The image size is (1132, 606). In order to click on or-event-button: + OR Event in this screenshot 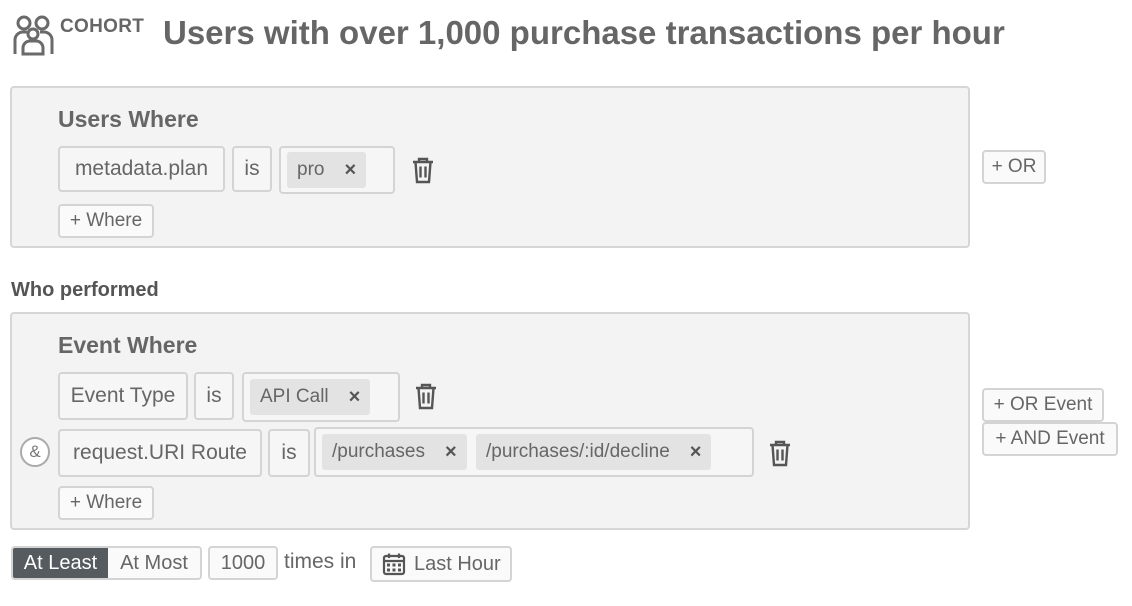, I will do `click(1043, 405)`.